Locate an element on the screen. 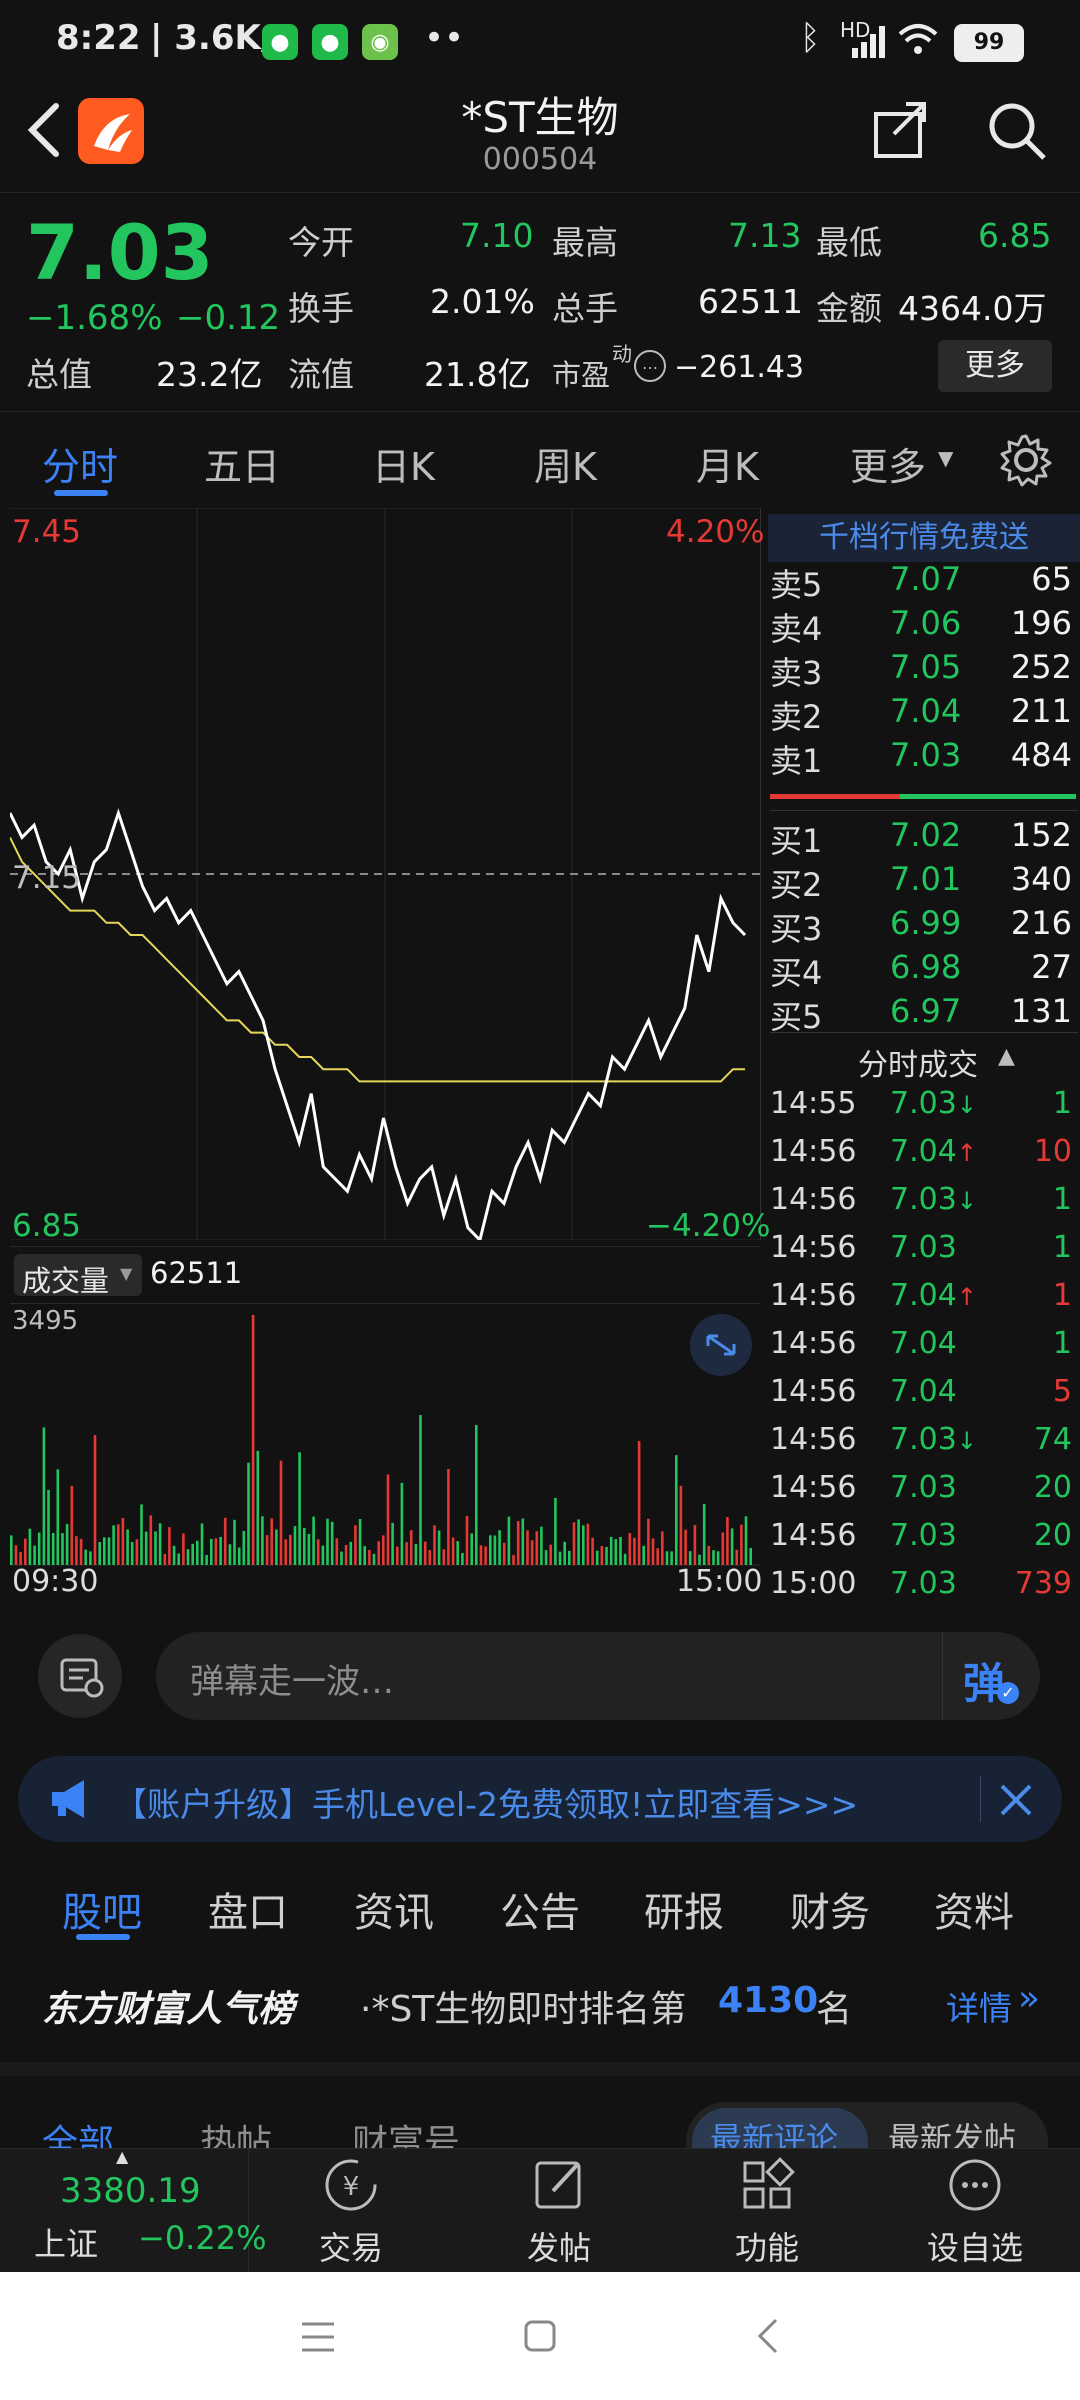  turnover-label: 换手 is located at coordinates (321, 308).